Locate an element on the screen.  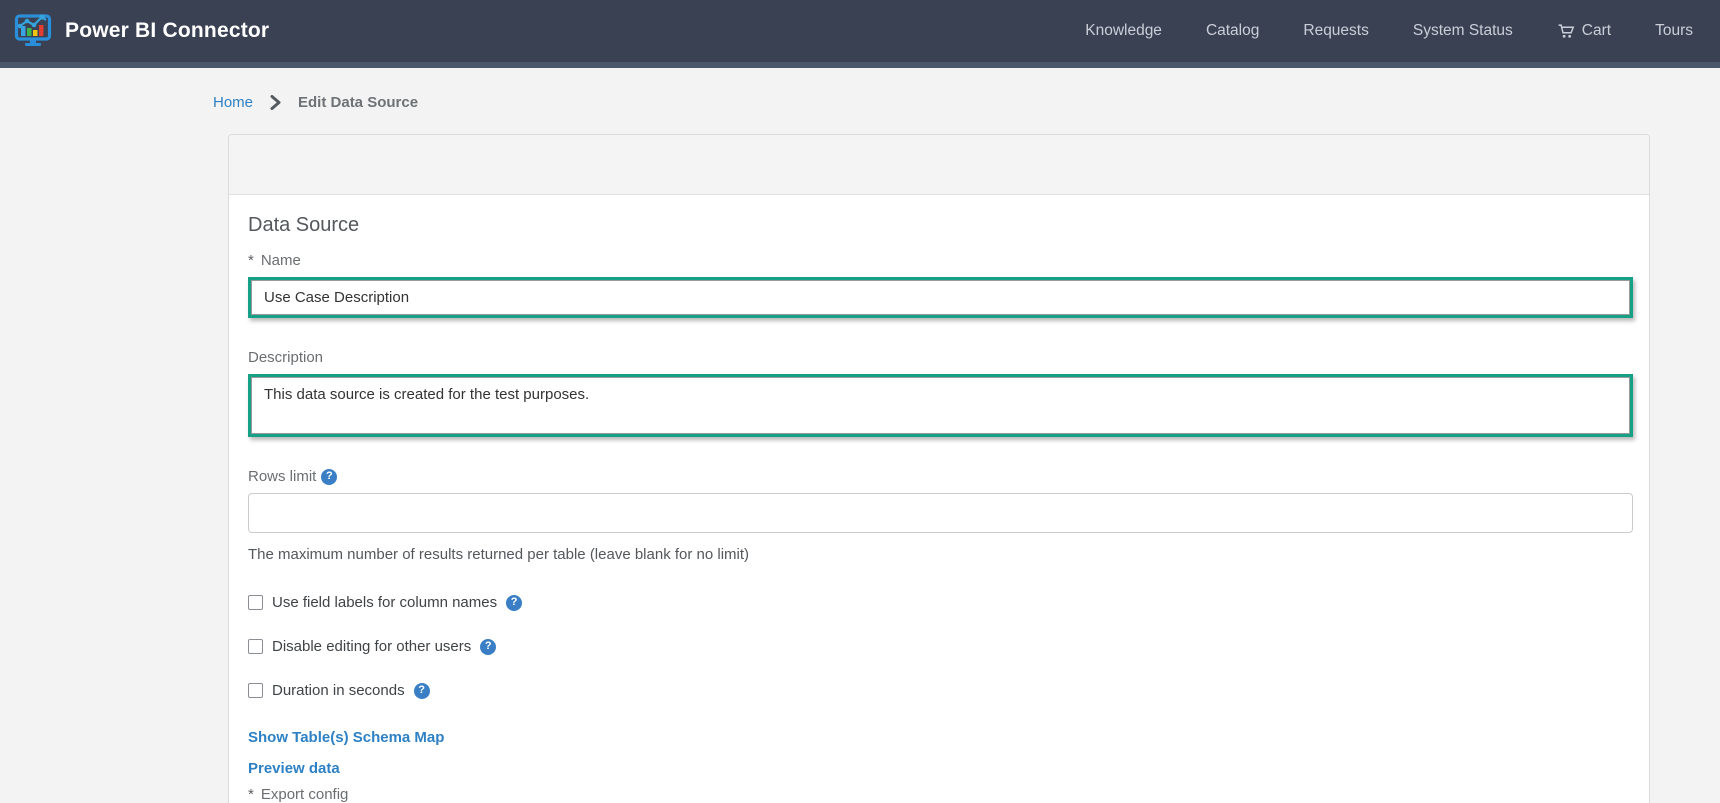
nav-item-cart: Cart is located at coordinates (1584, 31).